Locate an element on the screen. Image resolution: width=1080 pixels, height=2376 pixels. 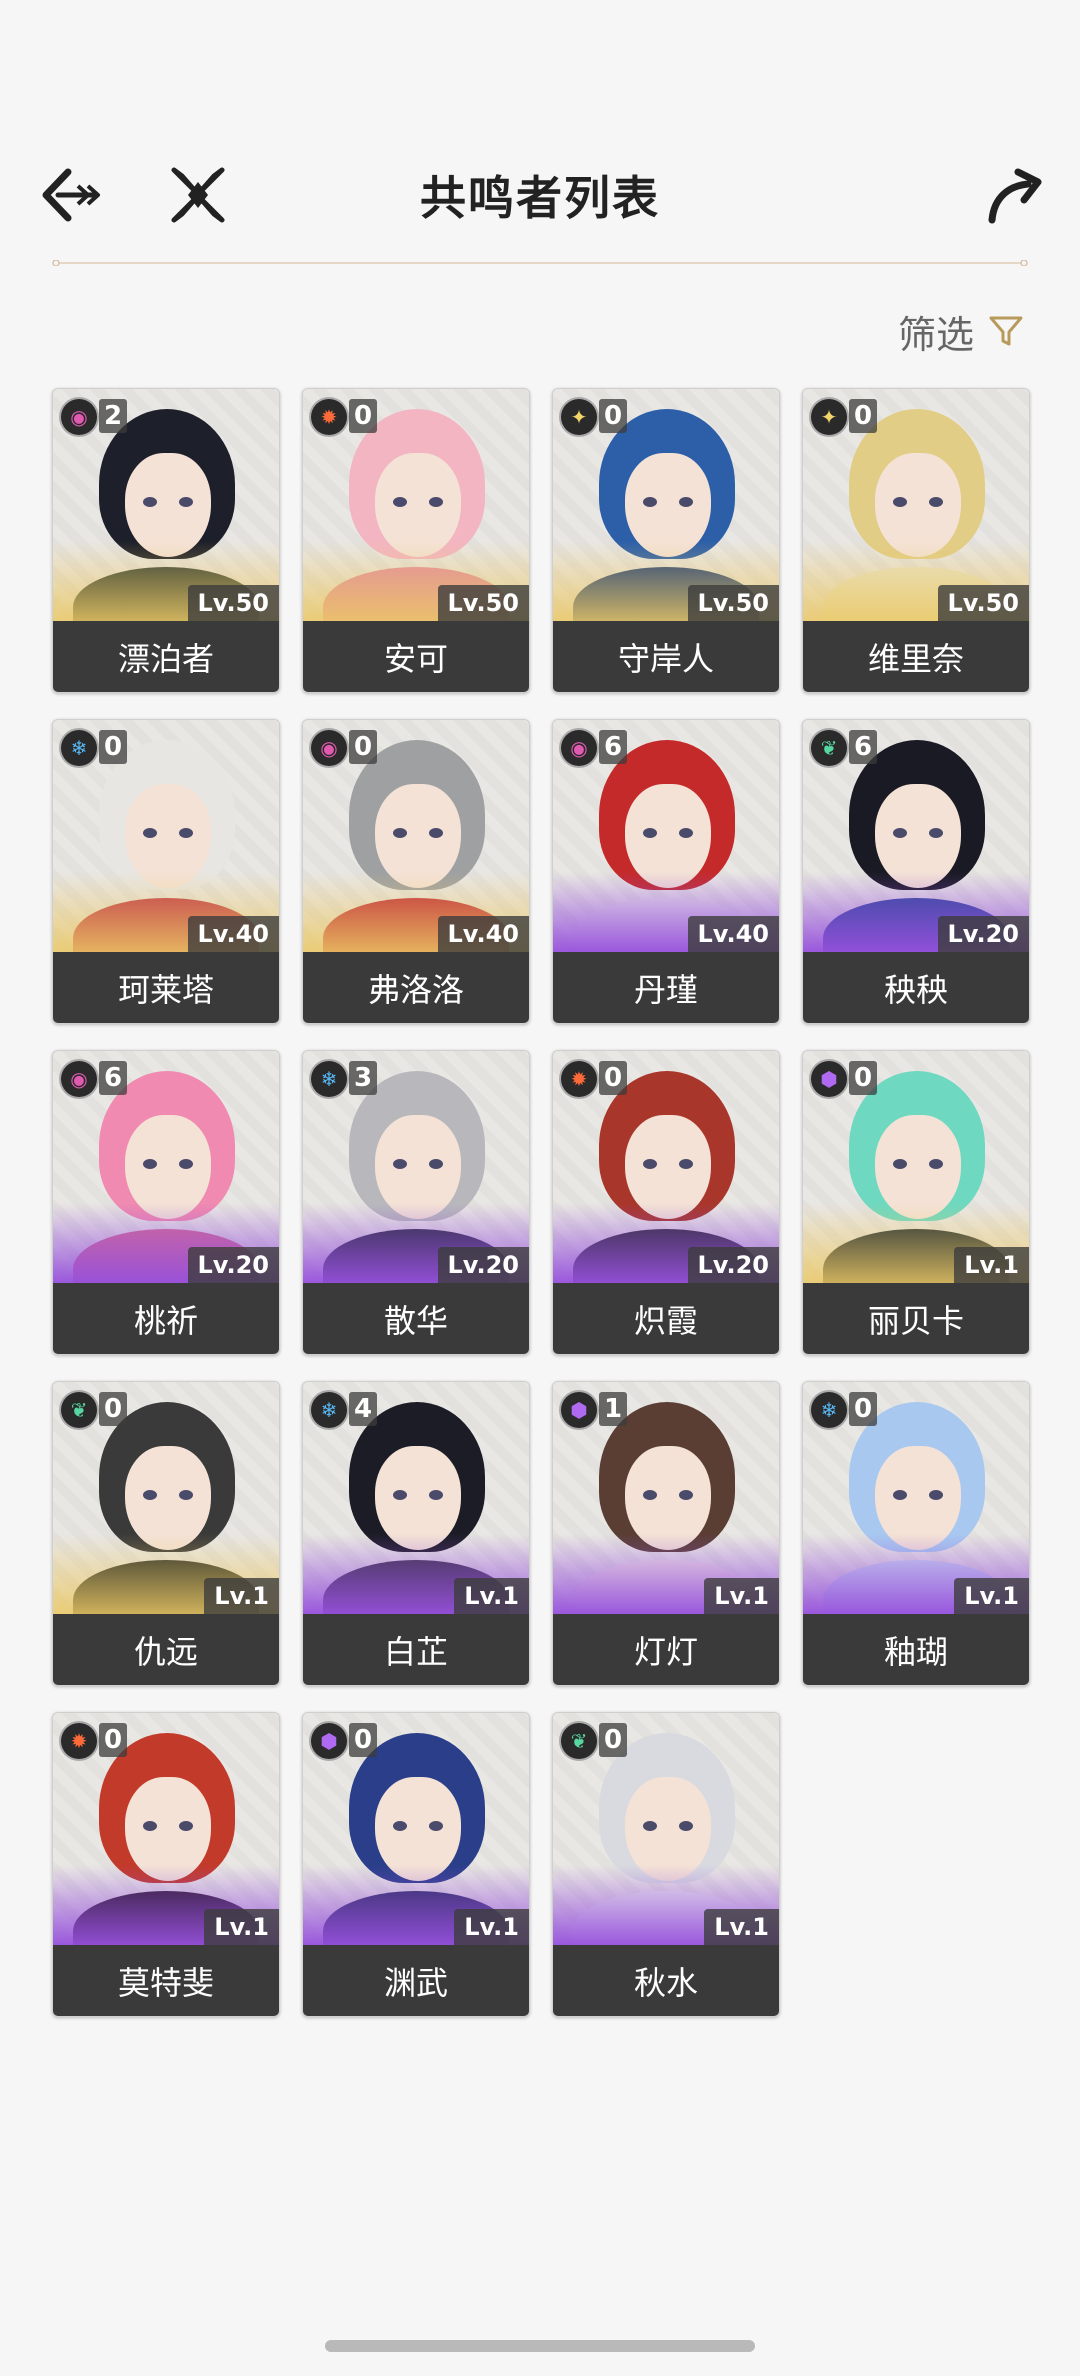
resonator-name: 秋水 is located at coordinates (666, 1980).